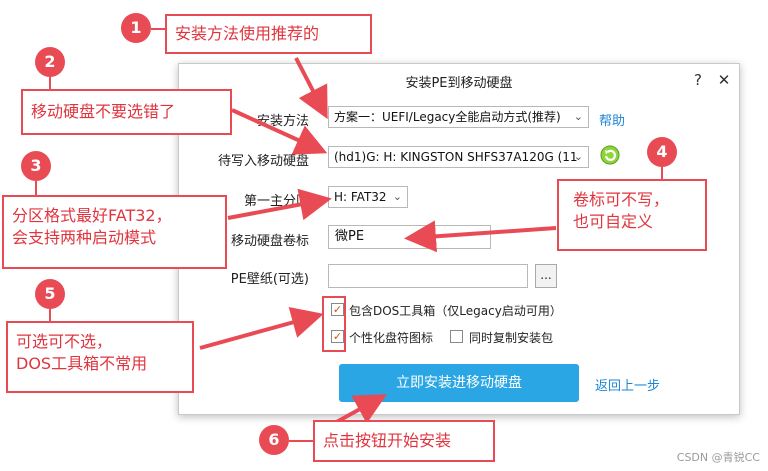 The height and width of the screenshot is (471, 768). What do you see at coordinates (613, 221) in the screenshot?
I see `annotation-note-4-line2: 也可自定义` at bounding box center [613, 221].